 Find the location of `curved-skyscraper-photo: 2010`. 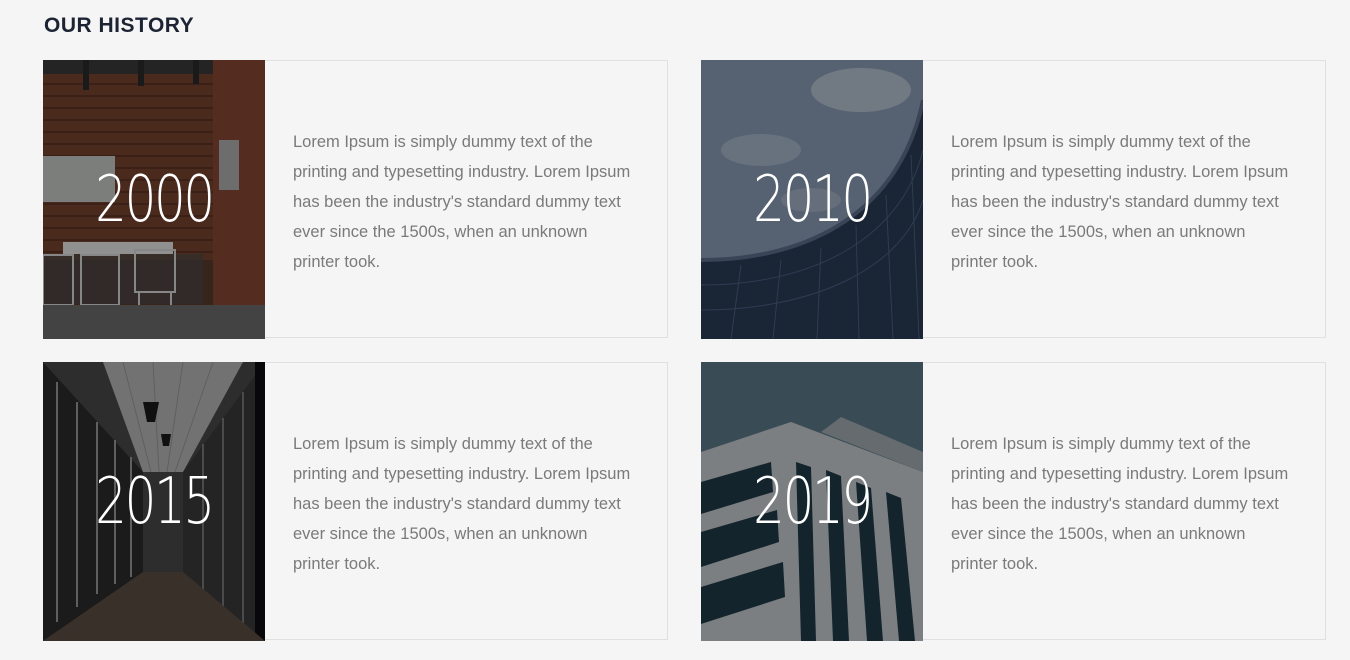

curved-skyscraper-photo: 2010 is located at coordinates (812, 199).